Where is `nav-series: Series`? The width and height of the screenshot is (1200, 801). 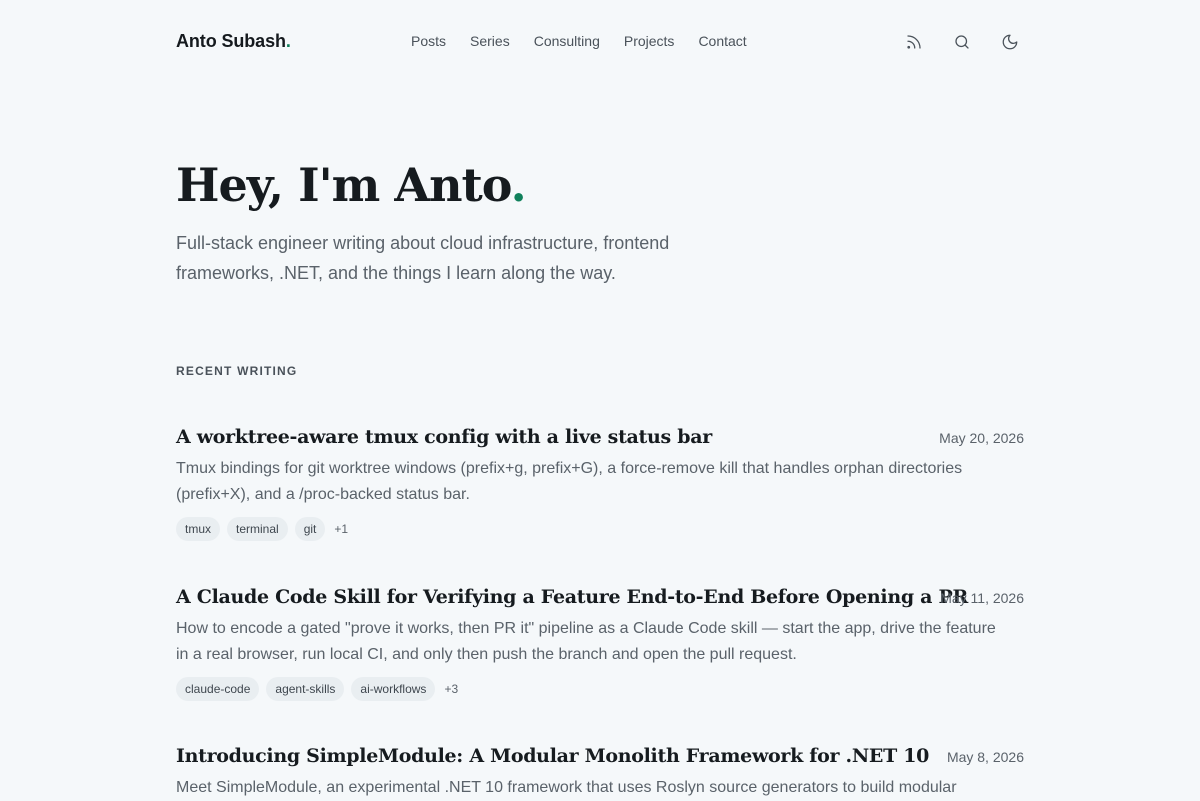 nav-series: Series is located at coordinates (490, 41).